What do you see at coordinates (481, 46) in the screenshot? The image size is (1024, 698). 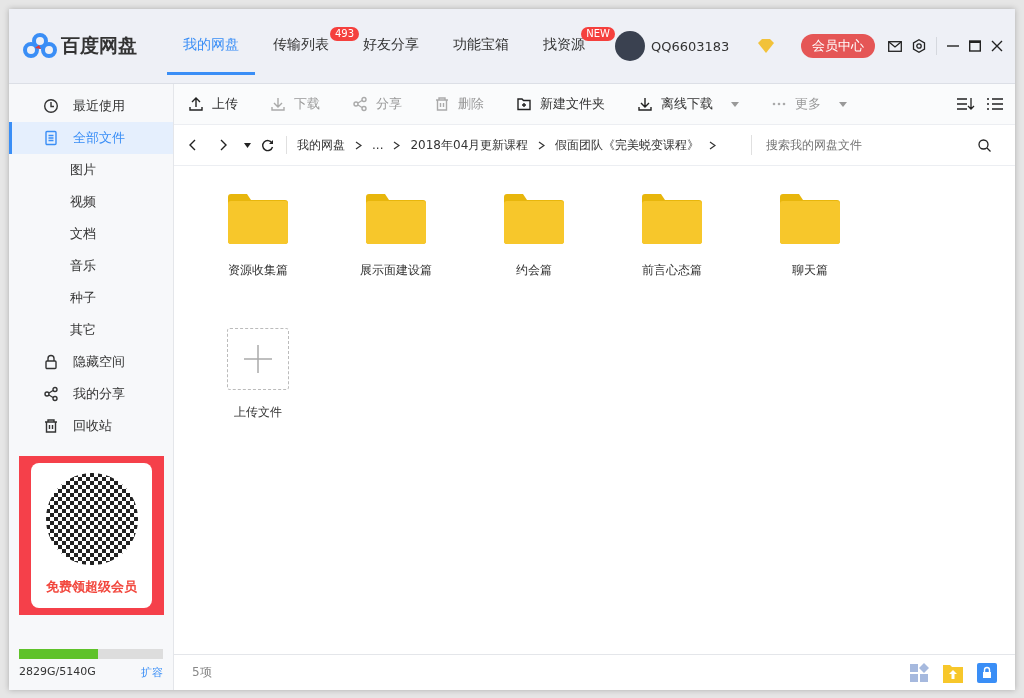 I see `nav-tab: 功能宝箱` at bounding box center [481, 46].